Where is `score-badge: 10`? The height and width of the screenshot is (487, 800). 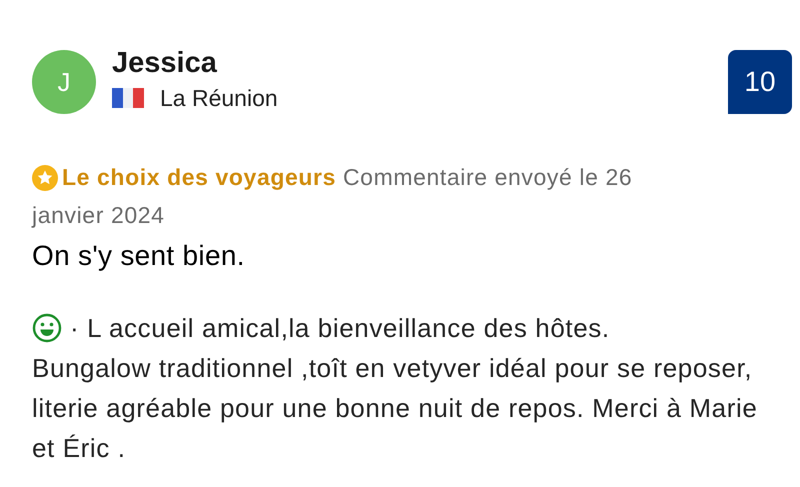 score-badge: 10 is located at coordinates (760, 82).